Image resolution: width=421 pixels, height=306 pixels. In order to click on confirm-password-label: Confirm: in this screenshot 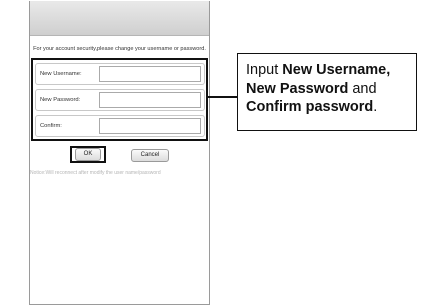, I will do `click(51, 126)`.